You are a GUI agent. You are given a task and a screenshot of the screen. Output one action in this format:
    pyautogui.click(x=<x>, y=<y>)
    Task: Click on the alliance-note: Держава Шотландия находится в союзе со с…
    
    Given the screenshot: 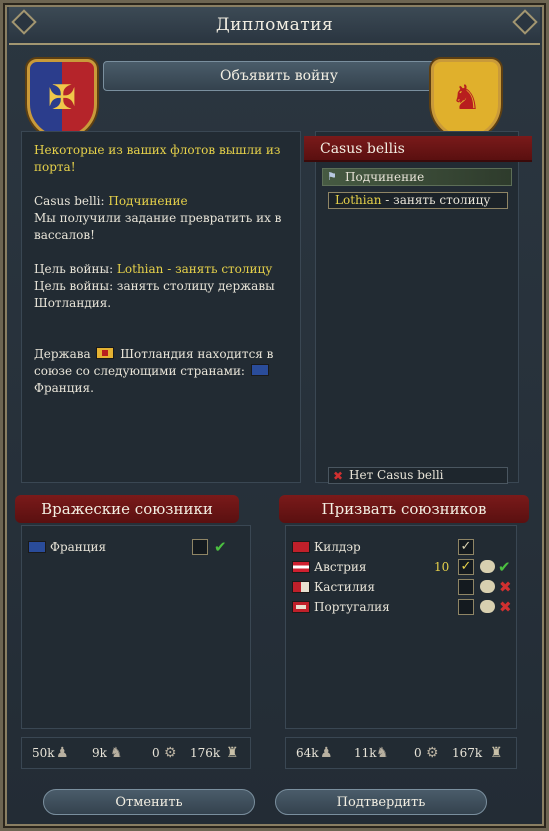 What is the action you would take?
    pyautogui.click(x=161, y=371)
    